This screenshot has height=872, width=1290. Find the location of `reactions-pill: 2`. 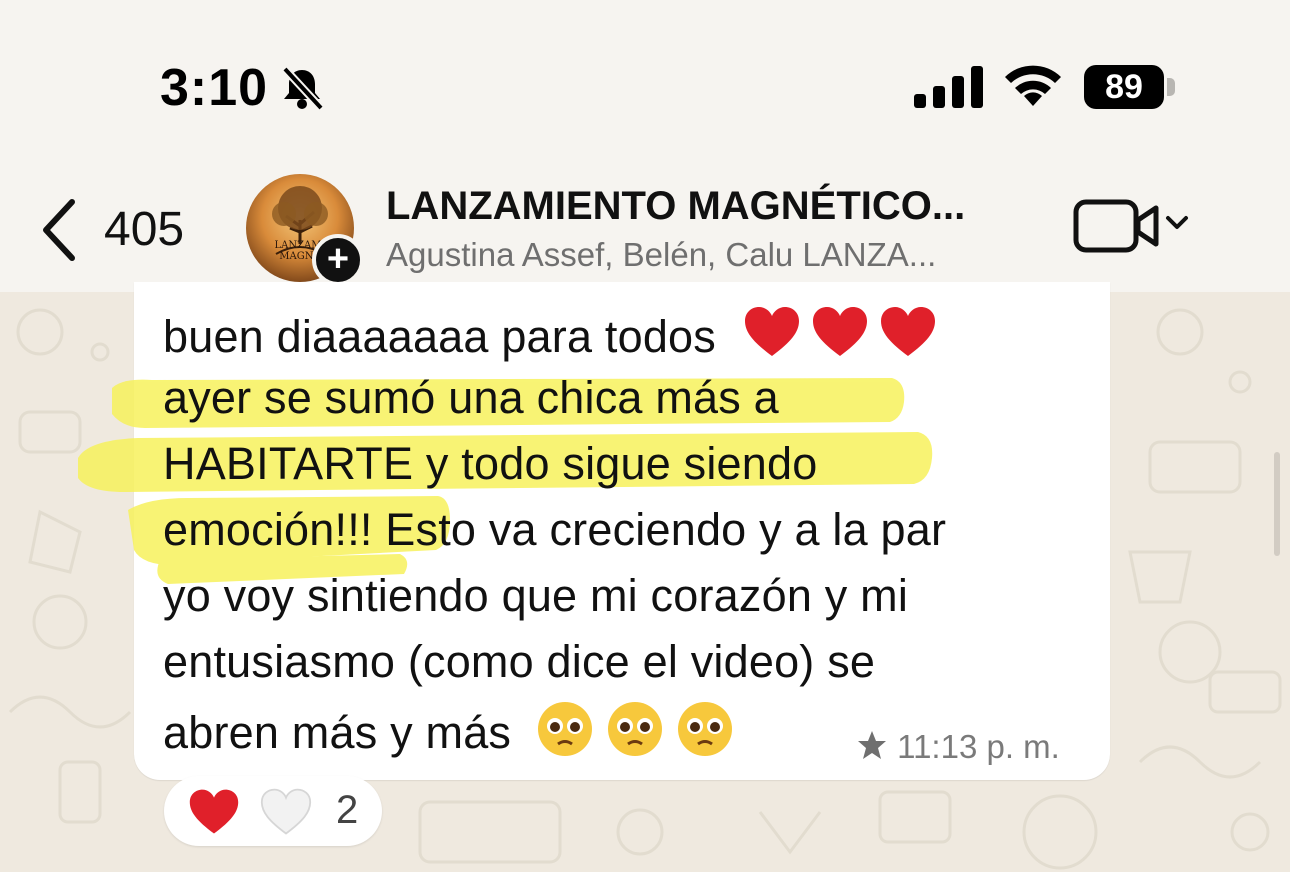

reactions-pill: 2 is located at coordinates (273, 811).